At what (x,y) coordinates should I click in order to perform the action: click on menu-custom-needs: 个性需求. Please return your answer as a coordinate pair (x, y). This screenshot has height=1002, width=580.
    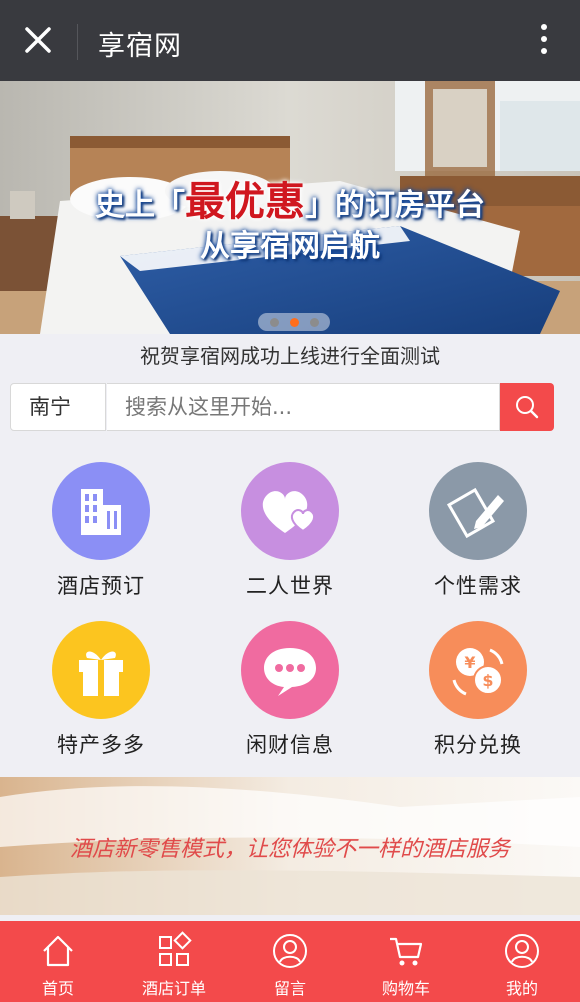
    Looking at the image, I should click on (478, 531).